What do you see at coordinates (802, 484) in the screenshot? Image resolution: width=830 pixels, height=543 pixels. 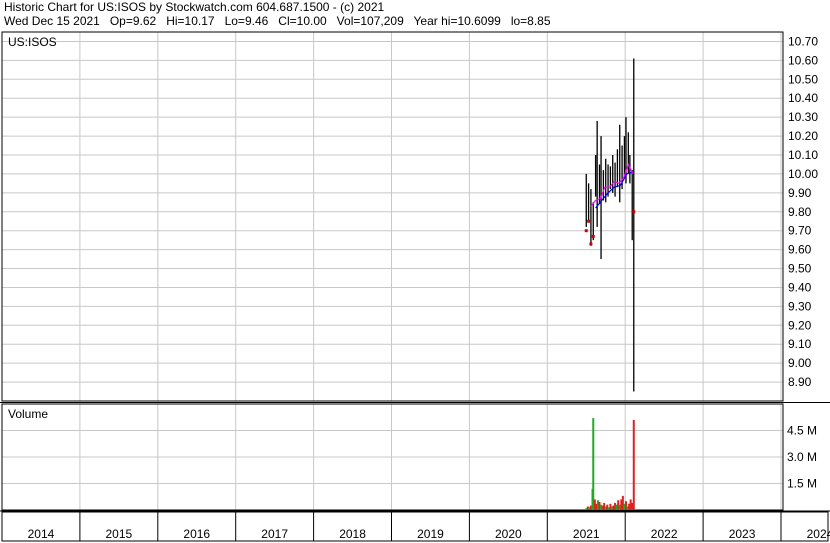 I see `volume-tick-label: 1.5 M` at bounding box center [802, 484].